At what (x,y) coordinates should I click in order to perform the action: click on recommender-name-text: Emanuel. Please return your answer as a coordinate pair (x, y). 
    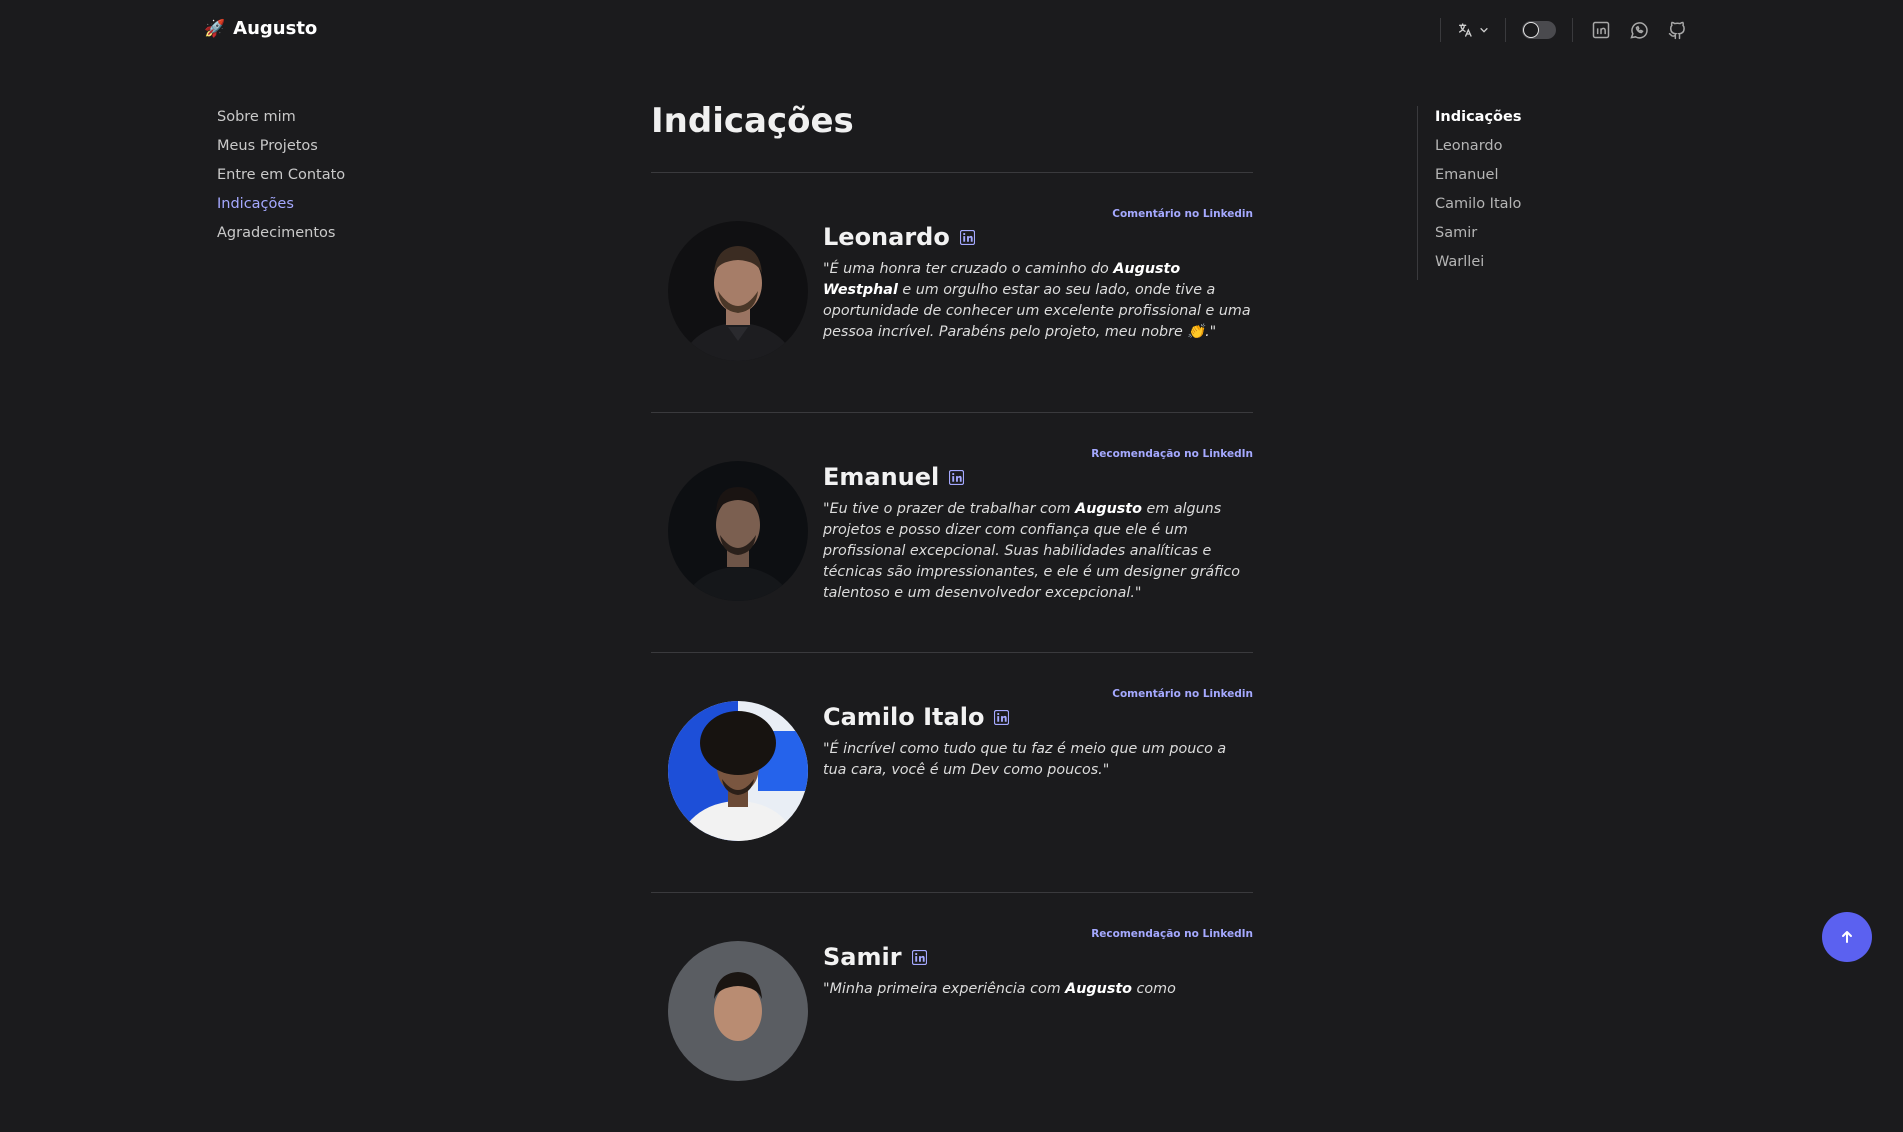
    Looking at the image, I should click on (881, 477).